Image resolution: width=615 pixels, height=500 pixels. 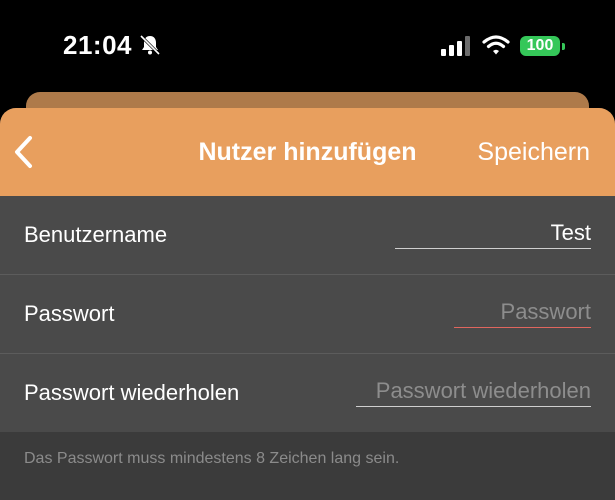 What do you see at coordinates (455, 46) in the screenshot?
I see `cellular-signal-icon` at bounding box center [455, 46].